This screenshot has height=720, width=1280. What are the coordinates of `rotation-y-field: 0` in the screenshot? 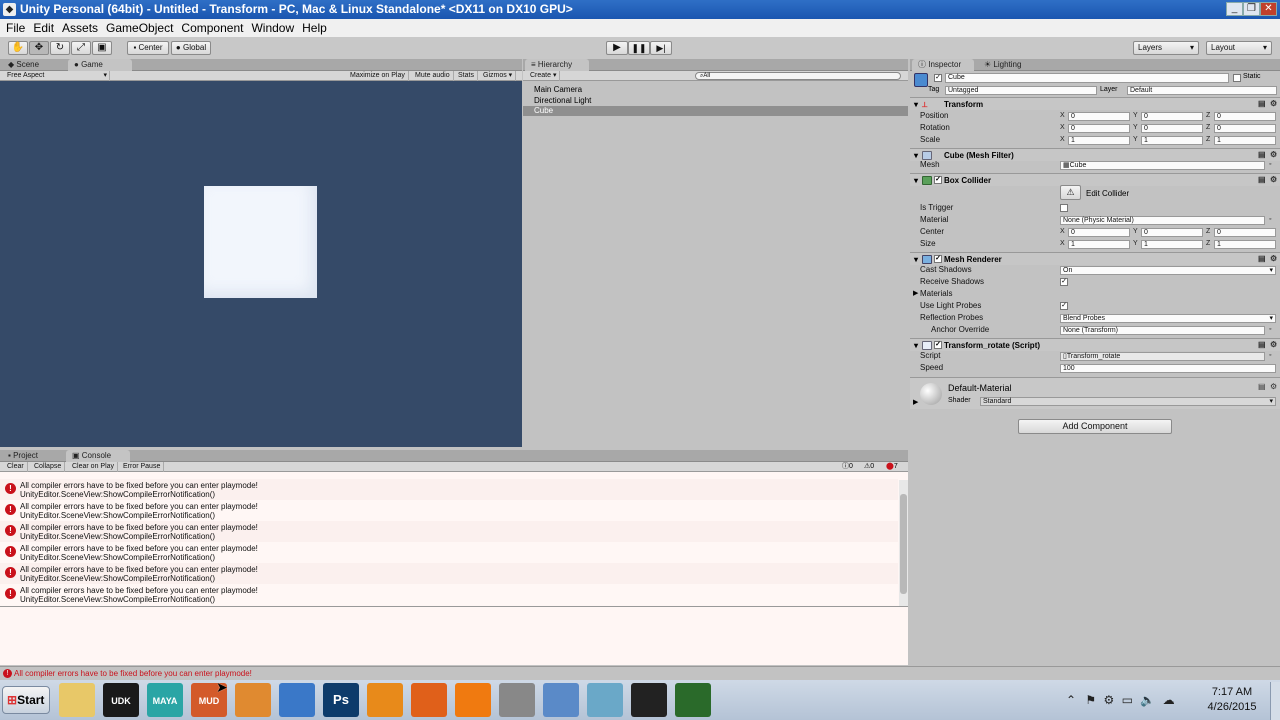 It's located at (1172, 128).